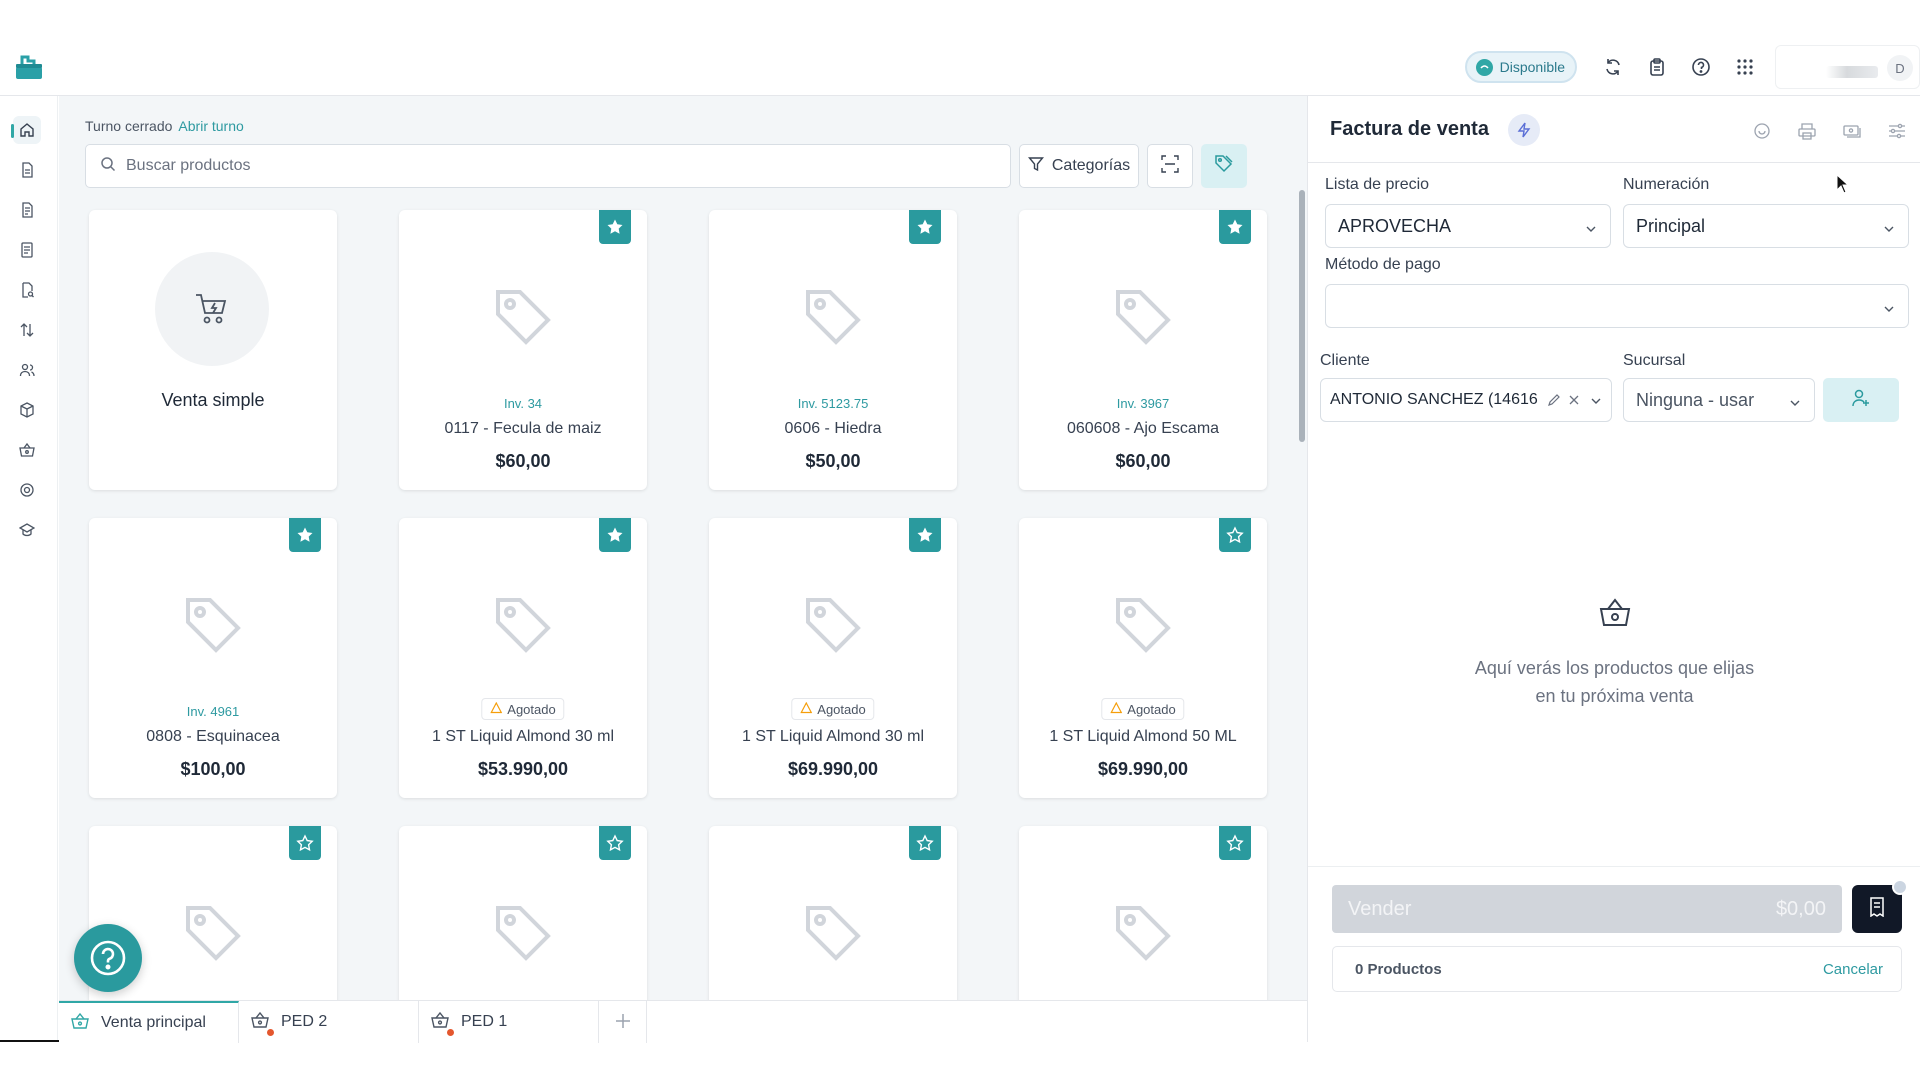  Describe the element at coordinates (1701, 67) in the screenshot. I see `help-icon` at that location.